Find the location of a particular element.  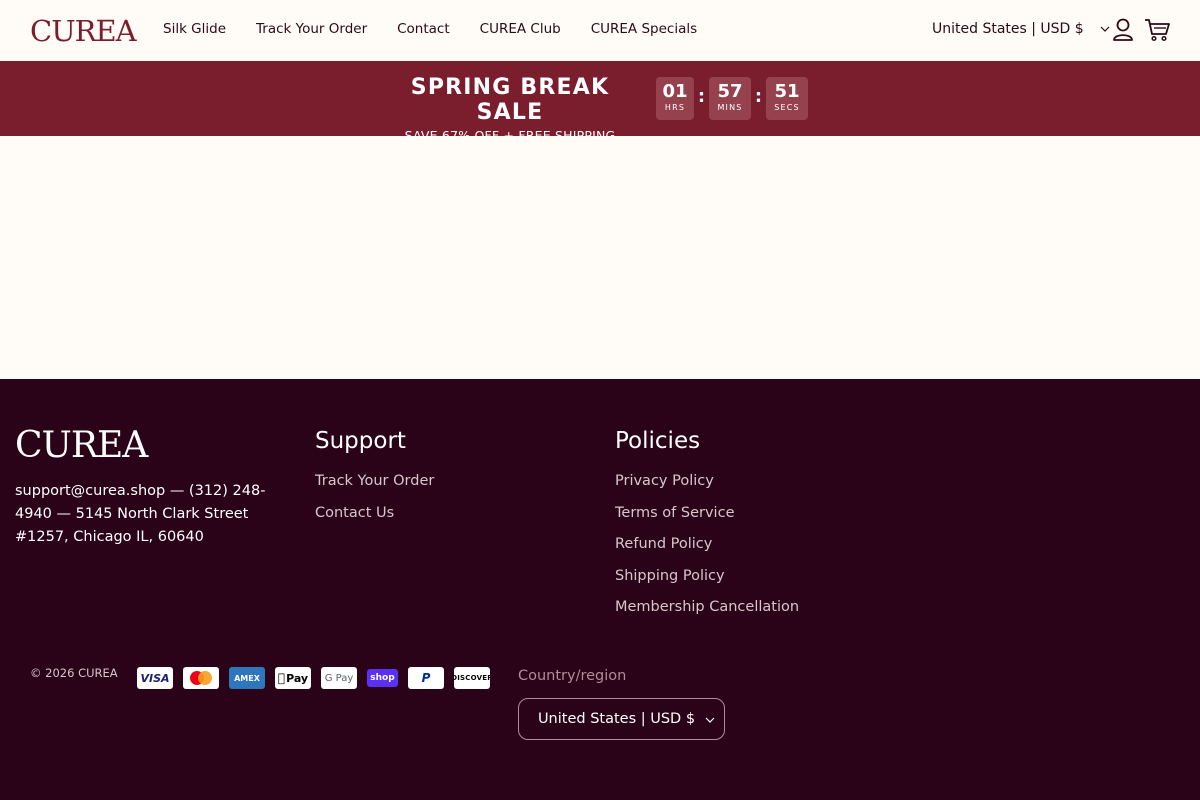

footer-link-refund: Refund Policy is located at coordinates (707, 544).